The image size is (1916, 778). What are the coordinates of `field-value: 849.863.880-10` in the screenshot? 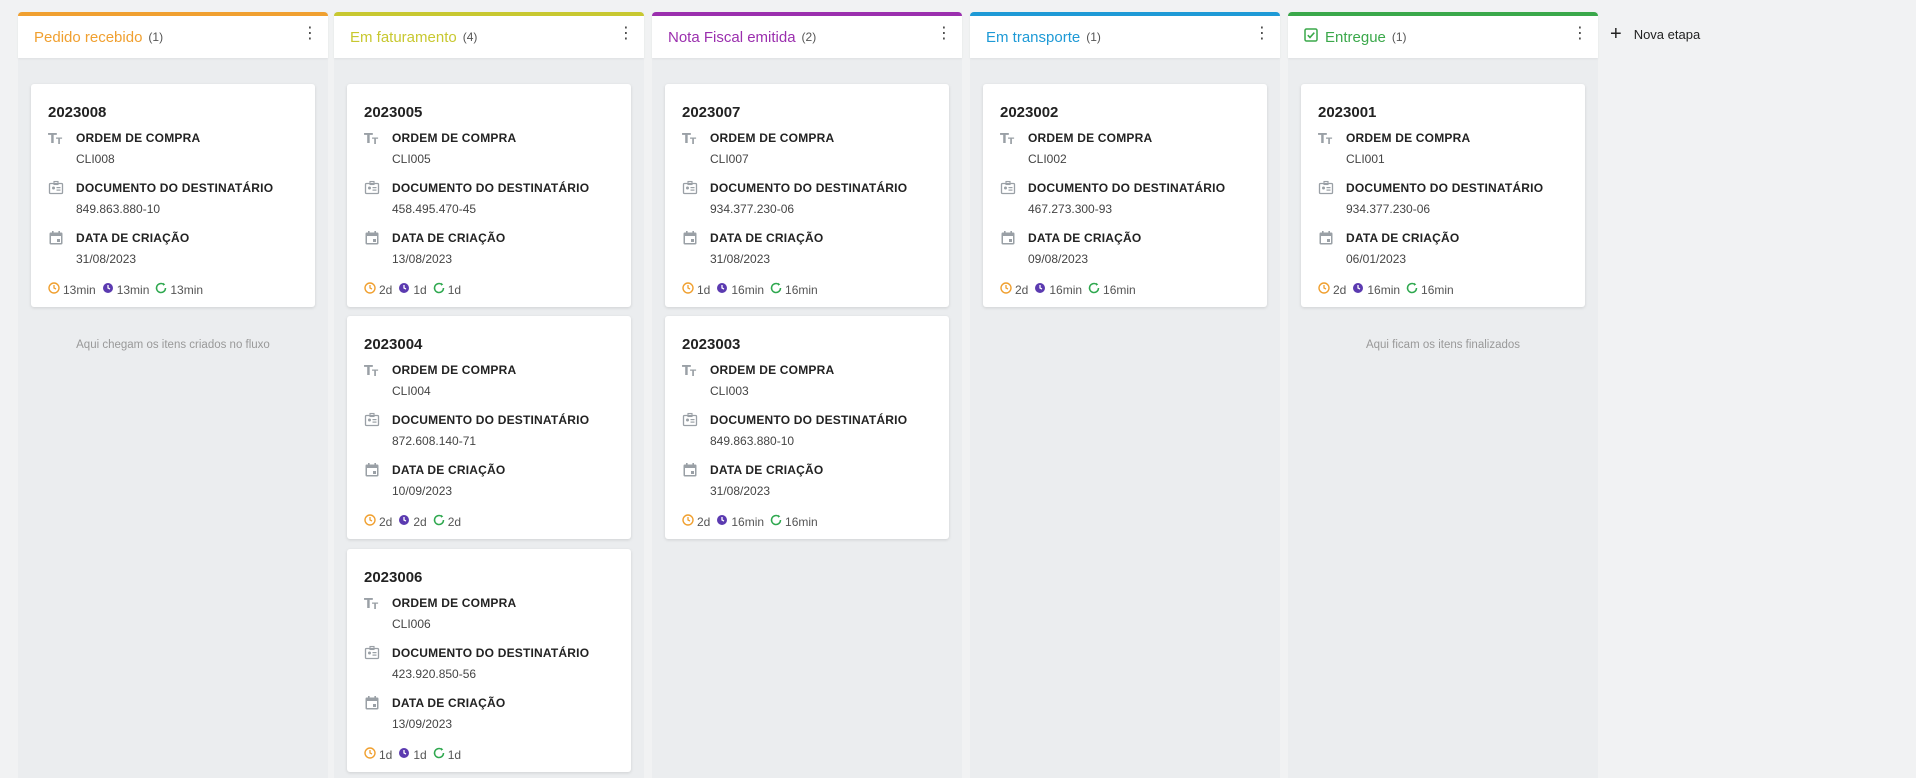 It's located at (752, 441).